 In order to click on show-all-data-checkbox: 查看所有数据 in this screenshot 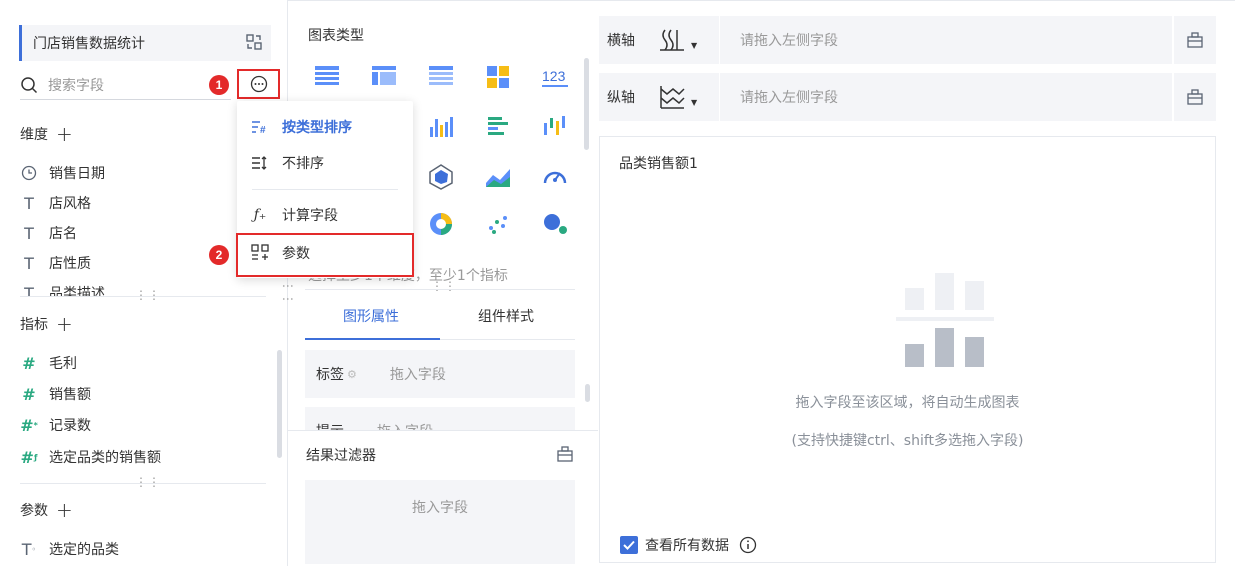, I will do `click(688, 545)`.